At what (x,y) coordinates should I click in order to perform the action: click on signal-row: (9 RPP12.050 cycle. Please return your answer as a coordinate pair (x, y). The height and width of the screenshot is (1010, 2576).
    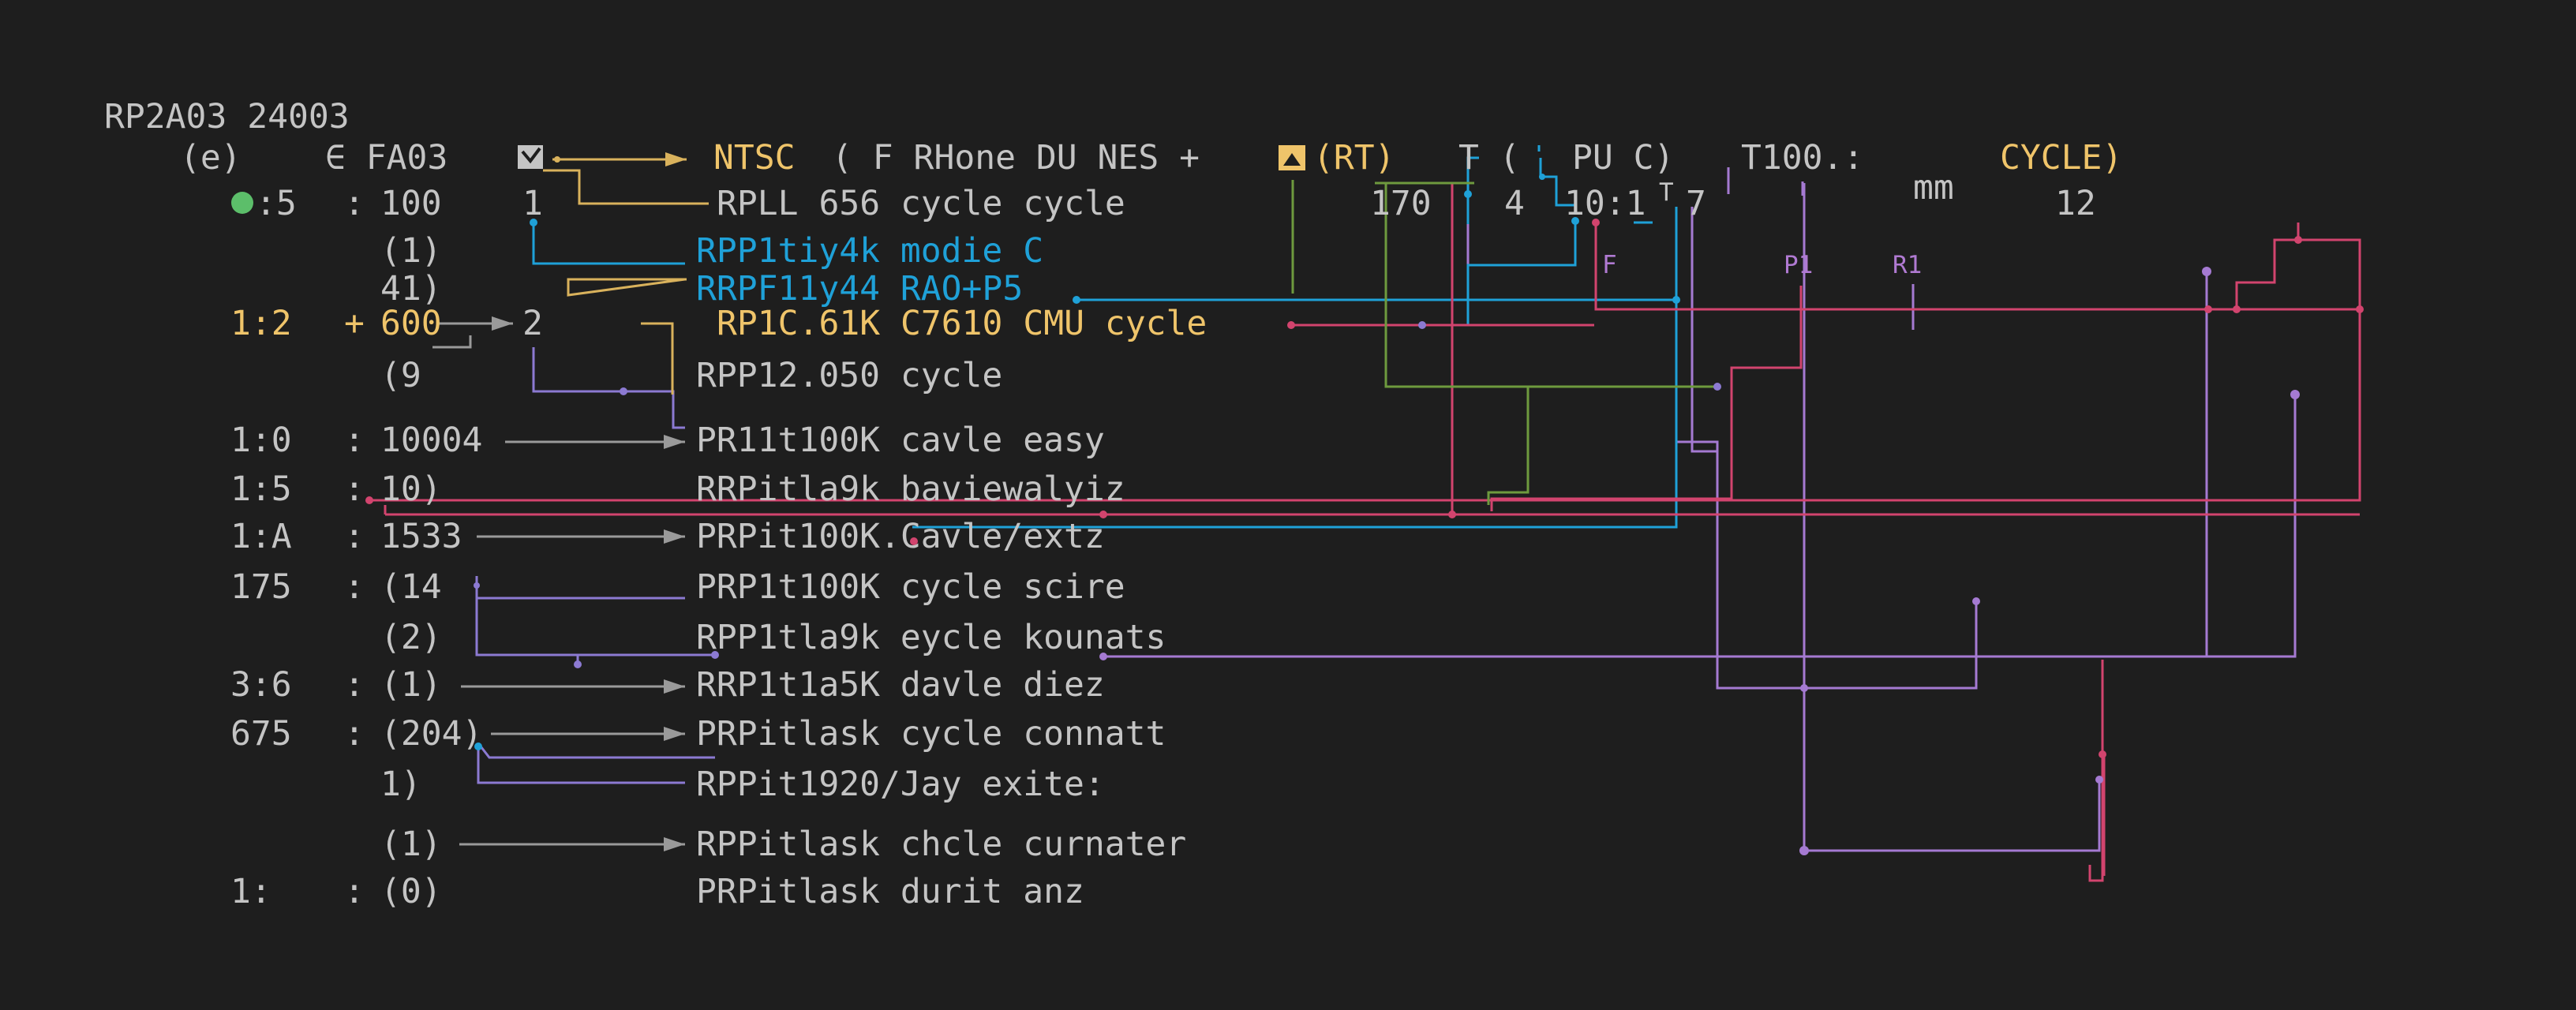
    Looking at the image, I should click on (691, 375).